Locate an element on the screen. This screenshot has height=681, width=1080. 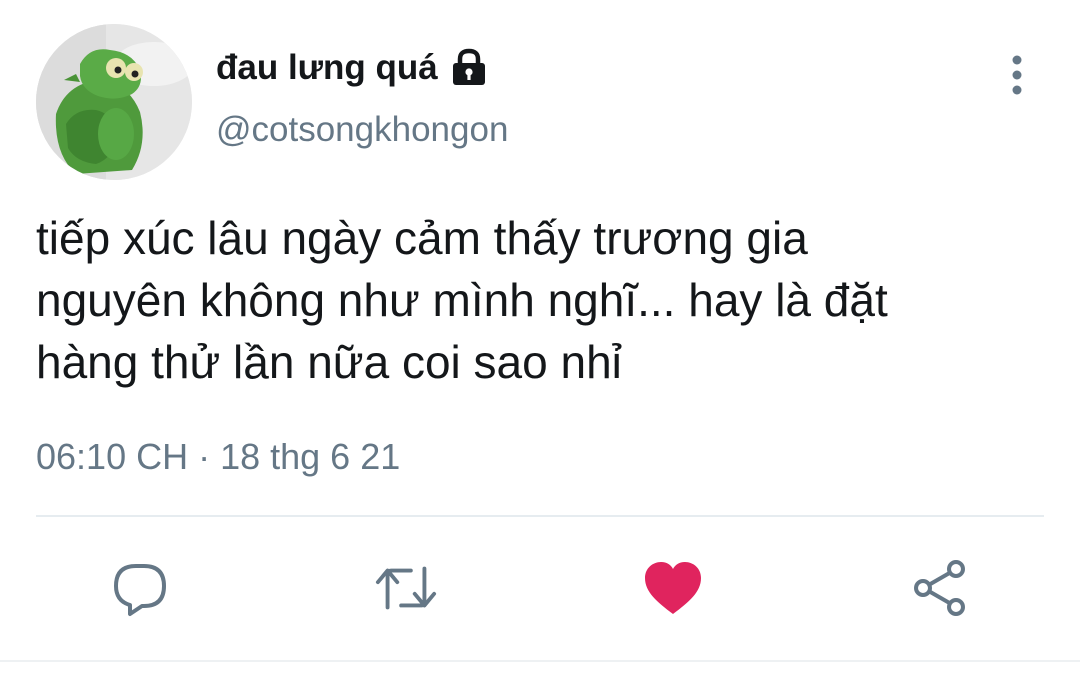
share-icon is located at coordinates (939, 588).